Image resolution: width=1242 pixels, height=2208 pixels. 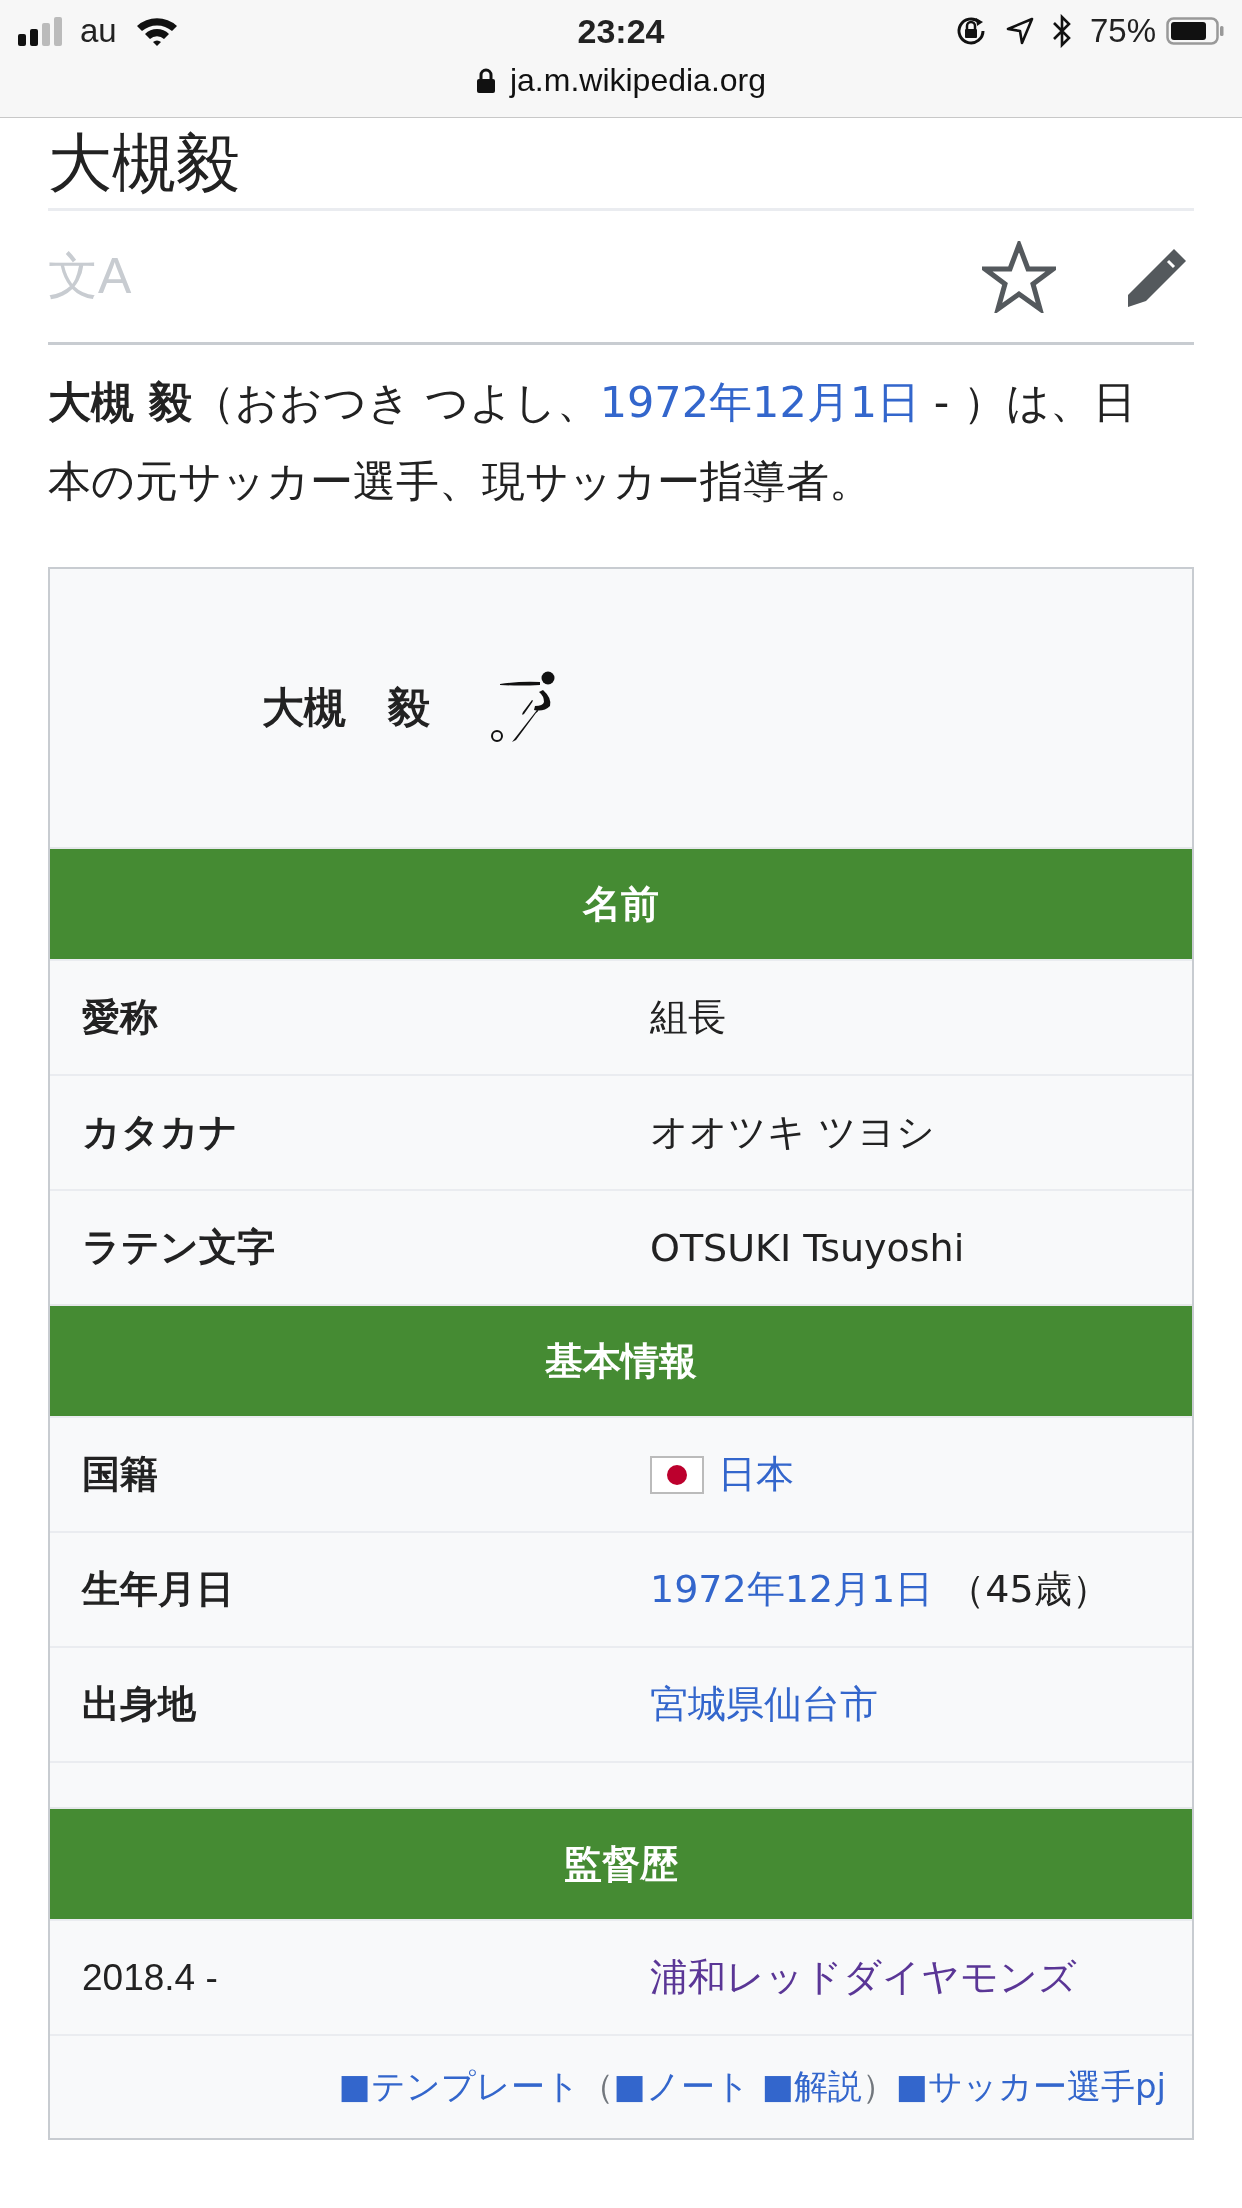 I want to click on value-link: 宮城県仙台市, so click(x=764, y=1704).